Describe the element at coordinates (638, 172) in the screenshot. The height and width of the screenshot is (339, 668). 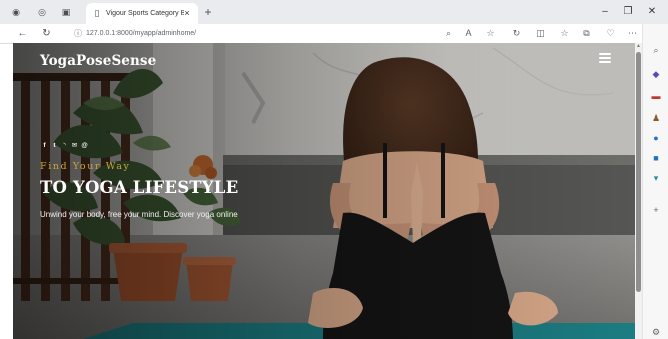
I see `scroll-thumb` at that location.